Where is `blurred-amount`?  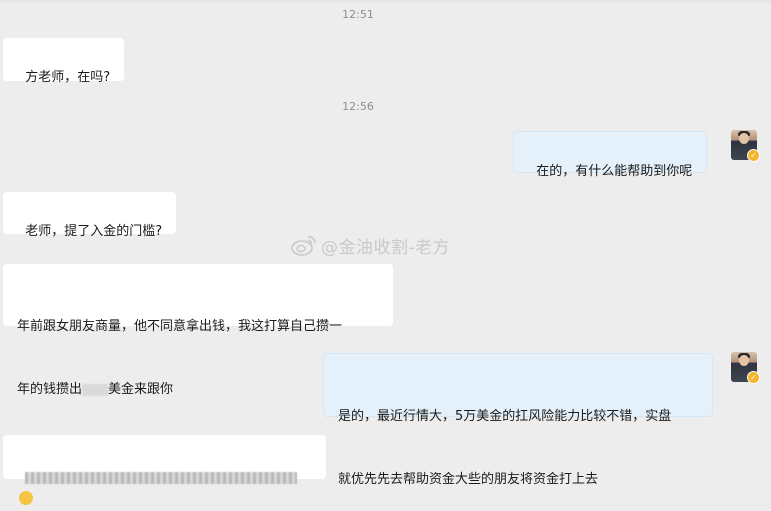
blurred-amount is located at coordinates (95, 389).